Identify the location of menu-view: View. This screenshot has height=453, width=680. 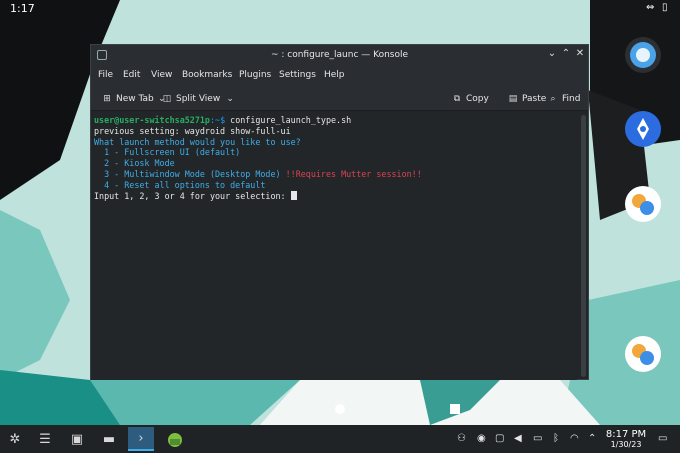
(161, 75).